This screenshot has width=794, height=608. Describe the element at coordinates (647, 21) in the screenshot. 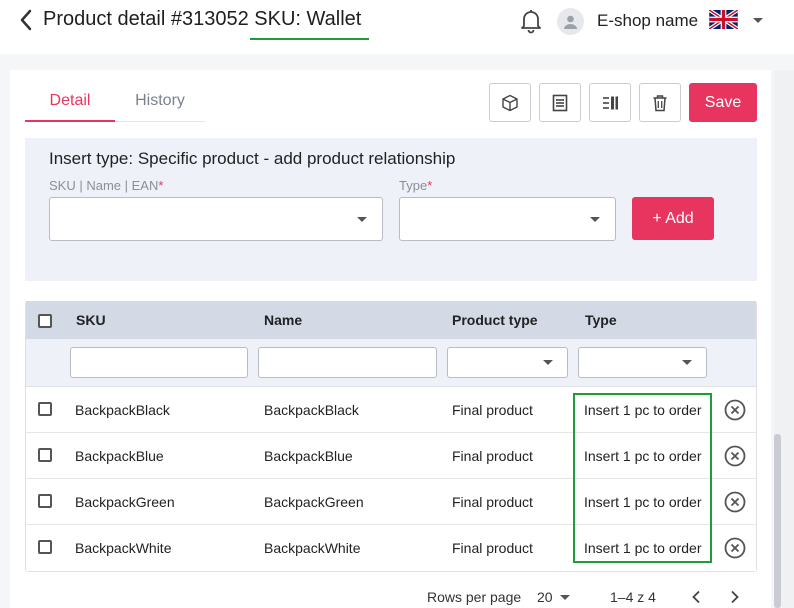

I see `shop-name: E-shop name` at that location.